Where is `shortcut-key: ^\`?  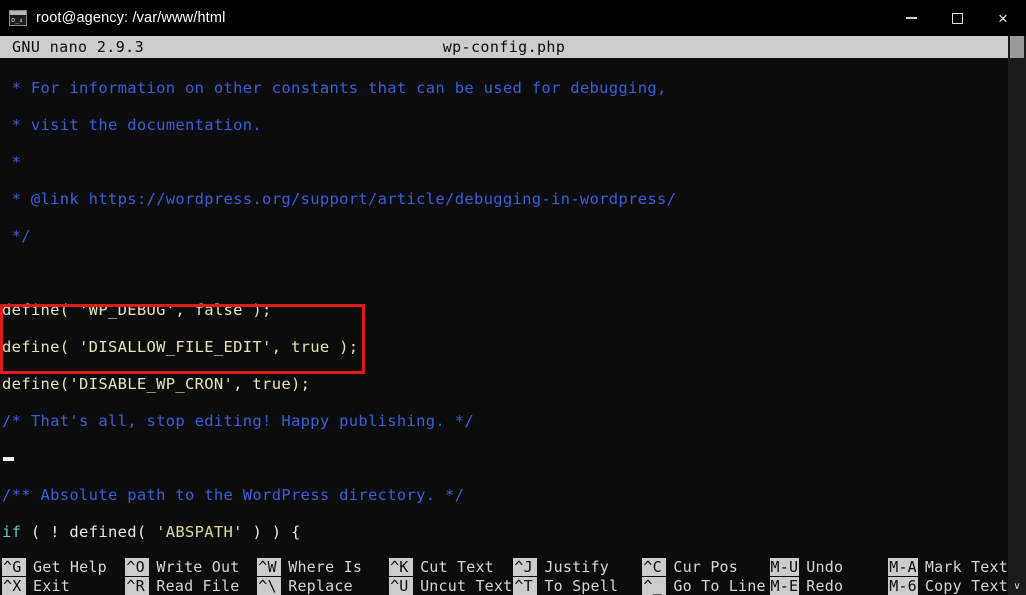
shortcut-key: ^\ is located at coordinates (269, 585).